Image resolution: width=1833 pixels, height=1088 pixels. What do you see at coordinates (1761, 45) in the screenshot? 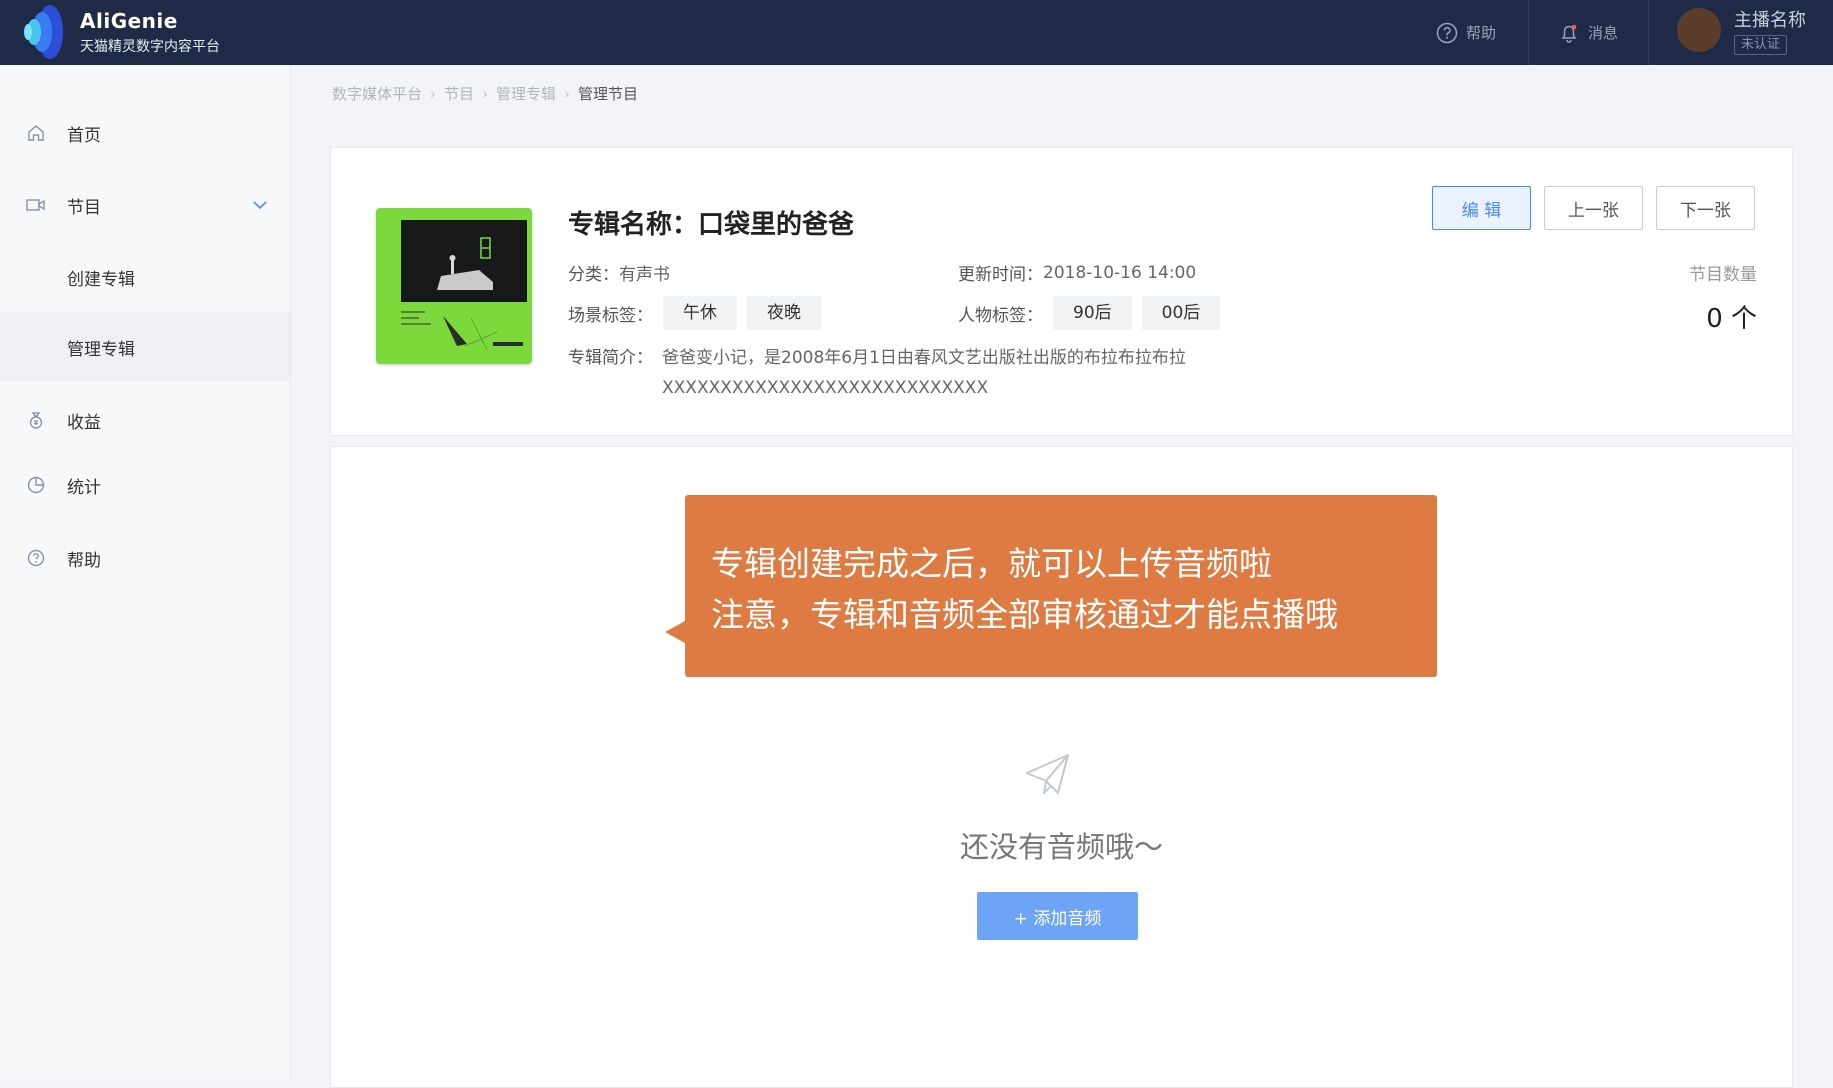
I see `verification-badge: 未认证` at bounding box center [1761, 45].